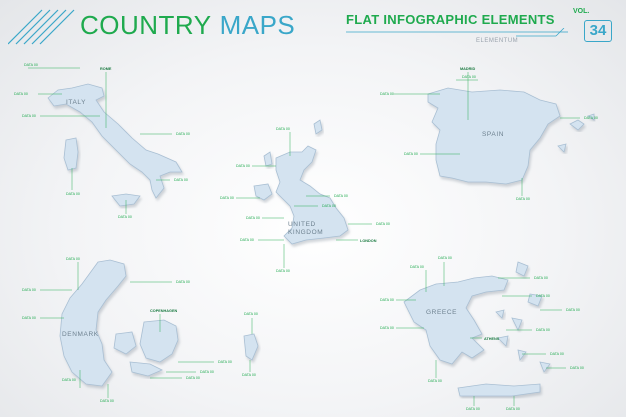 This screenshot has width=626, height=417. I want to click on greece-name: GREECE, so click(441, 312).